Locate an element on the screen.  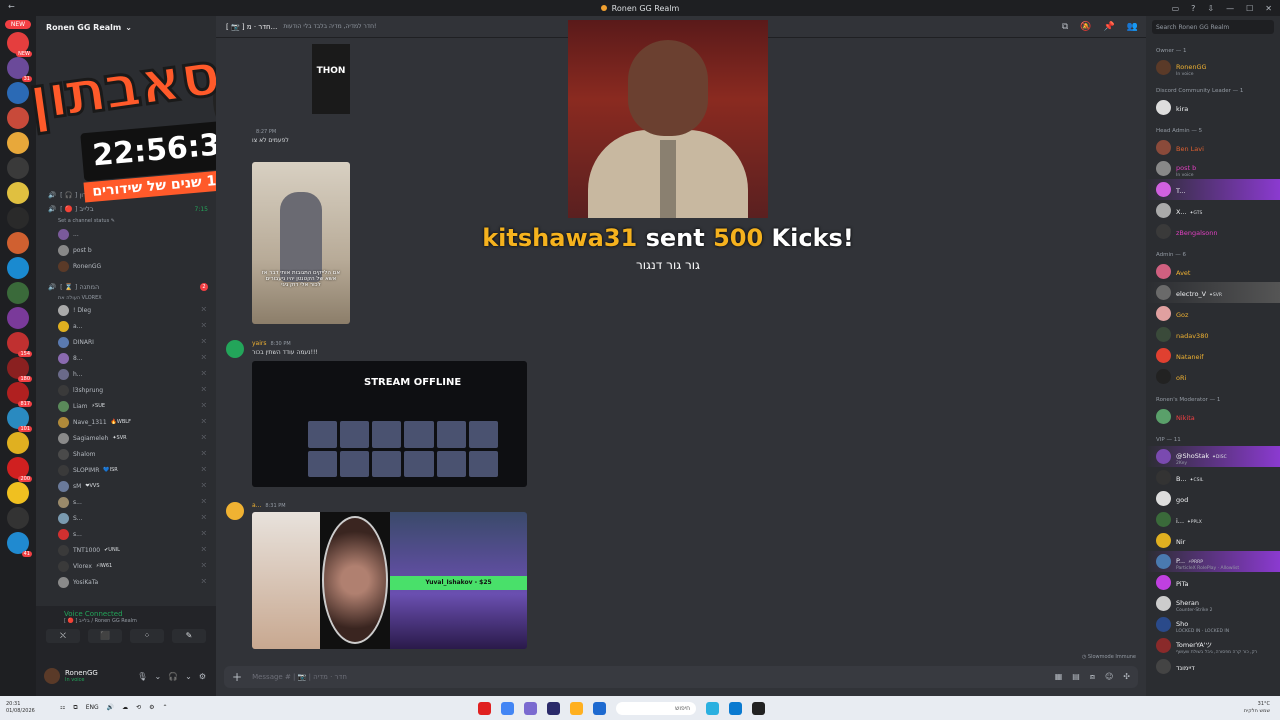
voice-user: ! Dleg ⛌ is located at coordinates (126, 310).